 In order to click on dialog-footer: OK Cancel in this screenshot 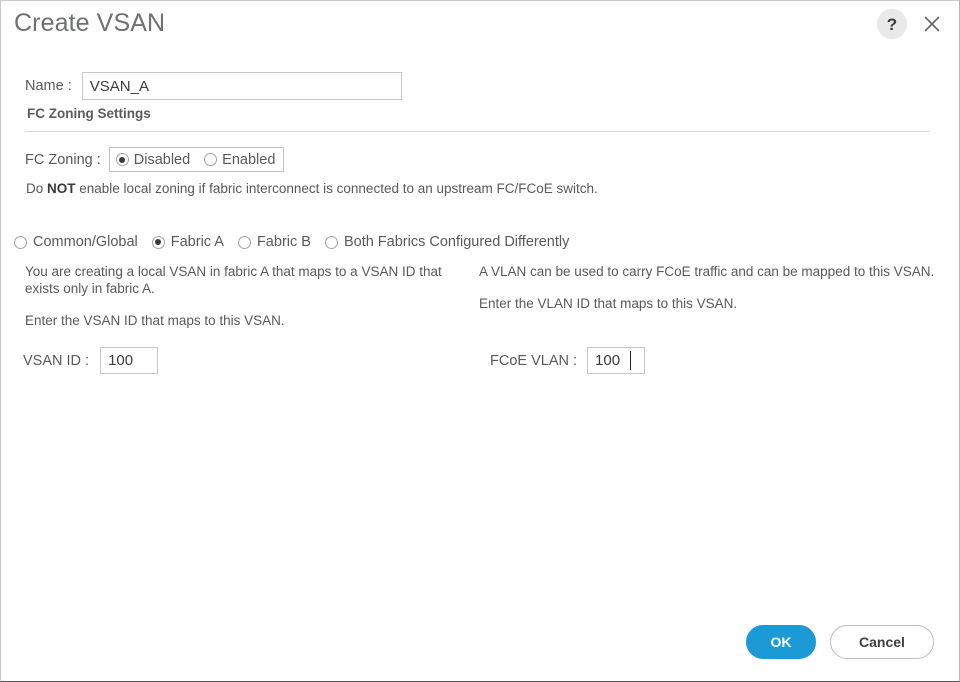, I will do `click(480, 644)`.